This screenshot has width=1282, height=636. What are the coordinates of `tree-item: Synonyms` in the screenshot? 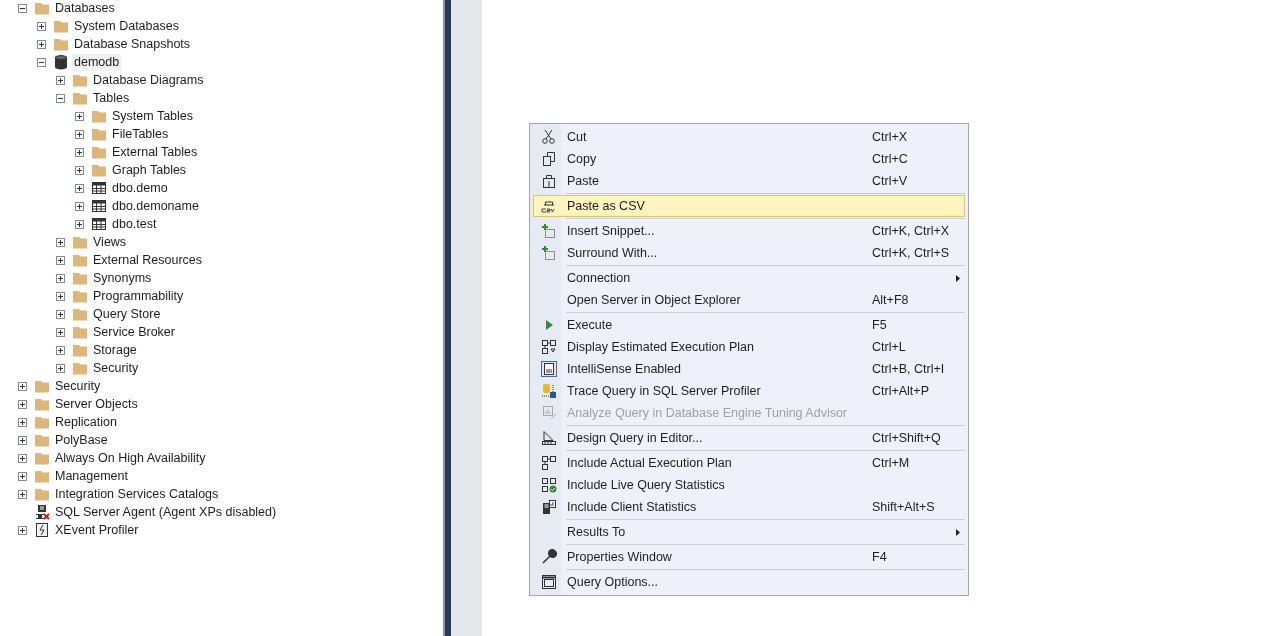 It's located at (122, 278).